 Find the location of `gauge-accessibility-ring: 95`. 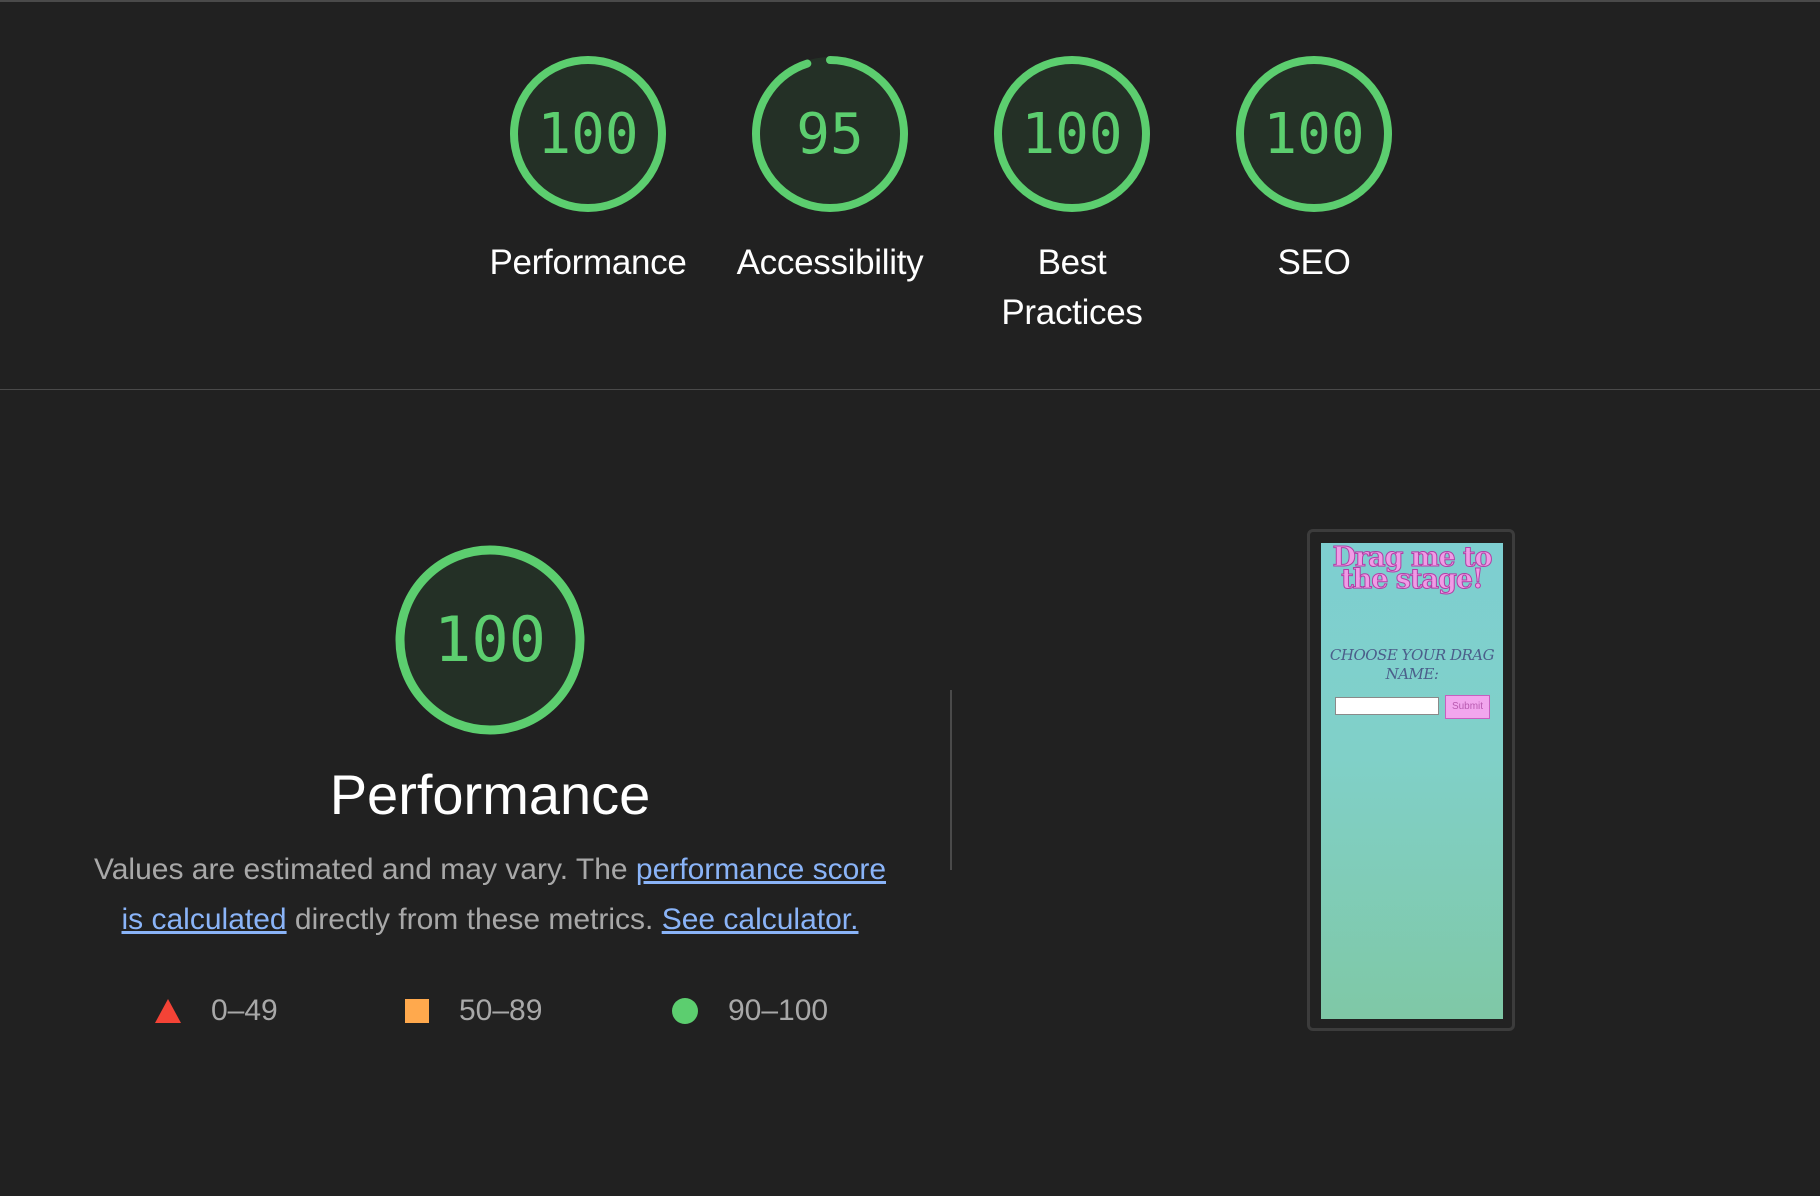

gauge-accessibility-ring: 95 is located at coordinates (830, 134).